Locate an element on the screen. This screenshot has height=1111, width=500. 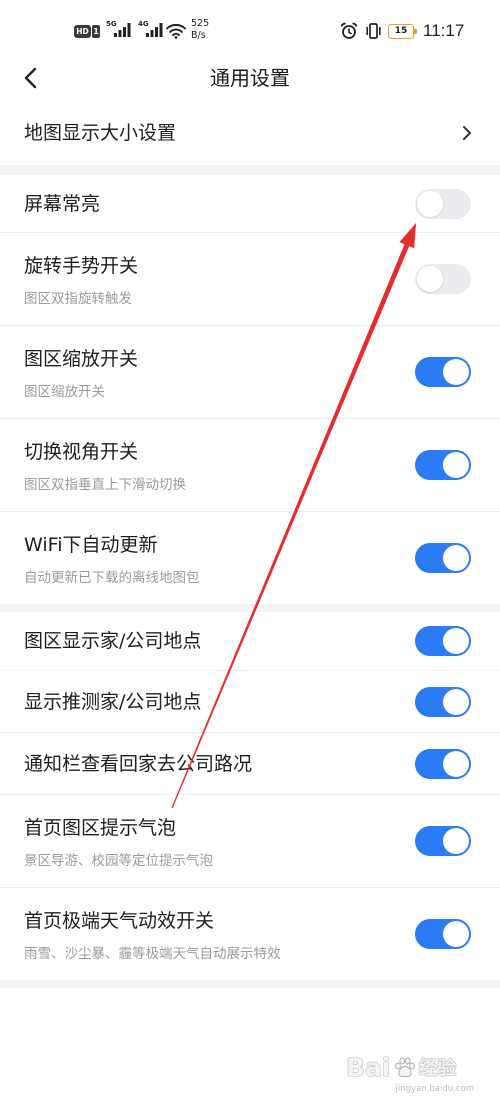
show-home-company-toggle is located at coordinates (443, 641).